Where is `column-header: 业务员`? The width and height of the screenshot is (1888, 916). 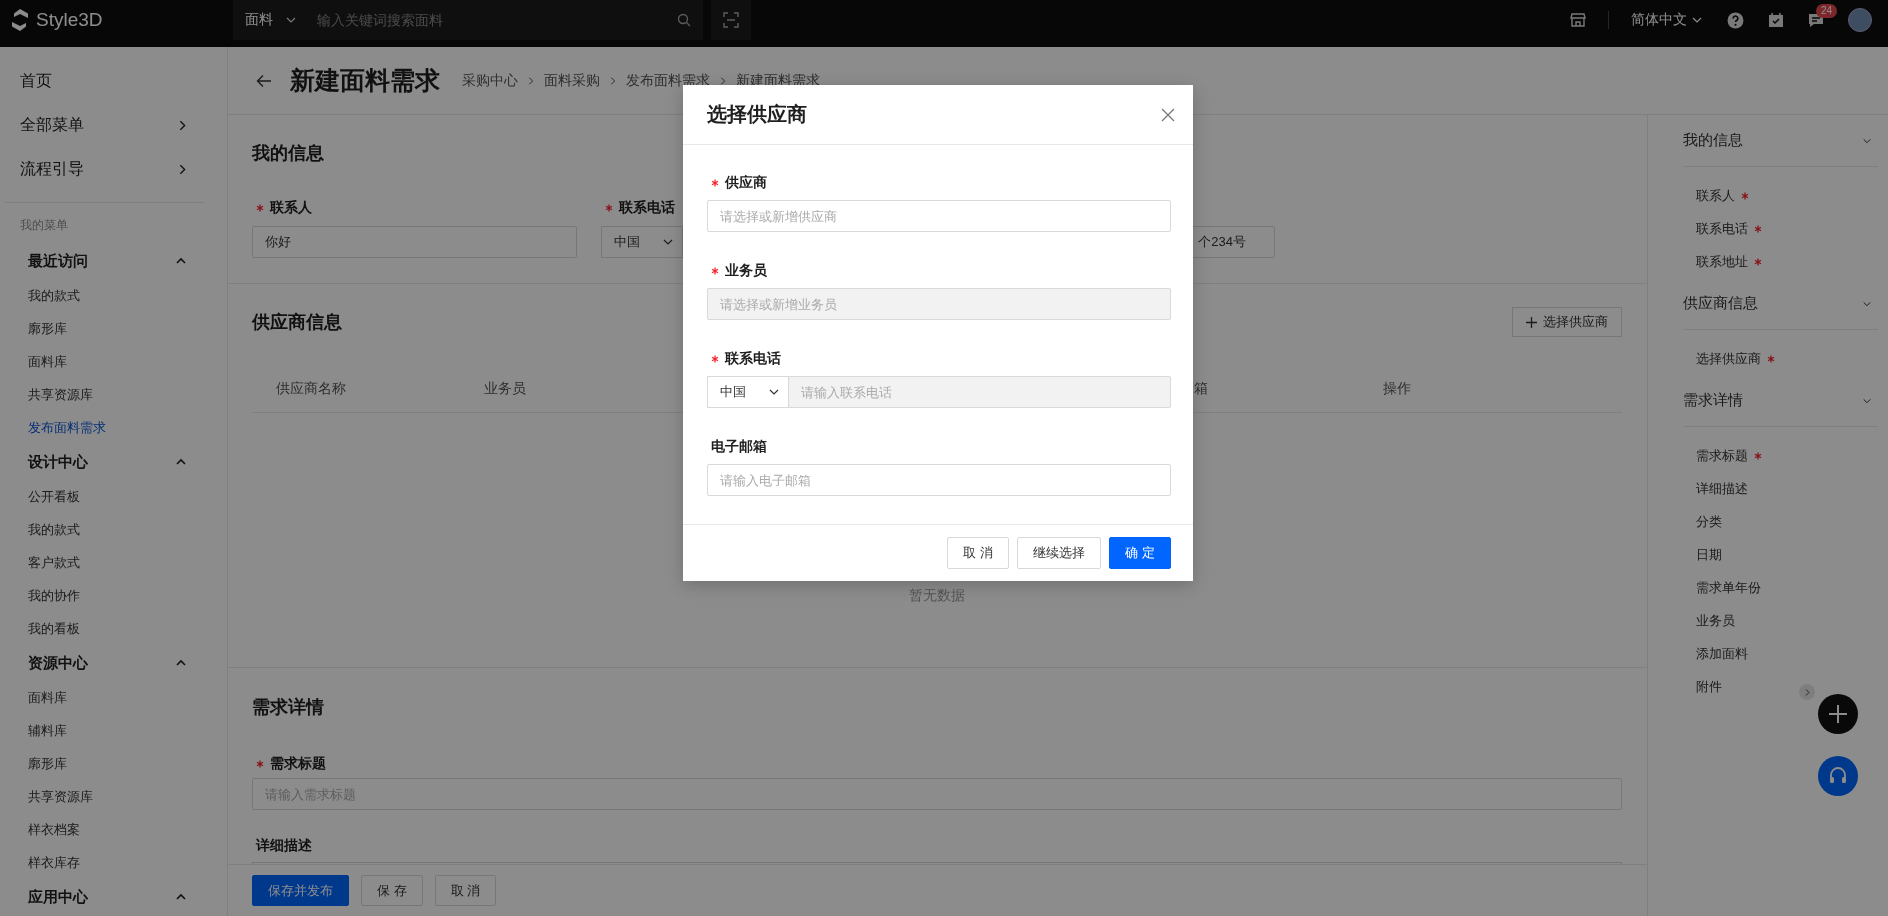 column-header: 业务员 is located at coordinates (505, 388).